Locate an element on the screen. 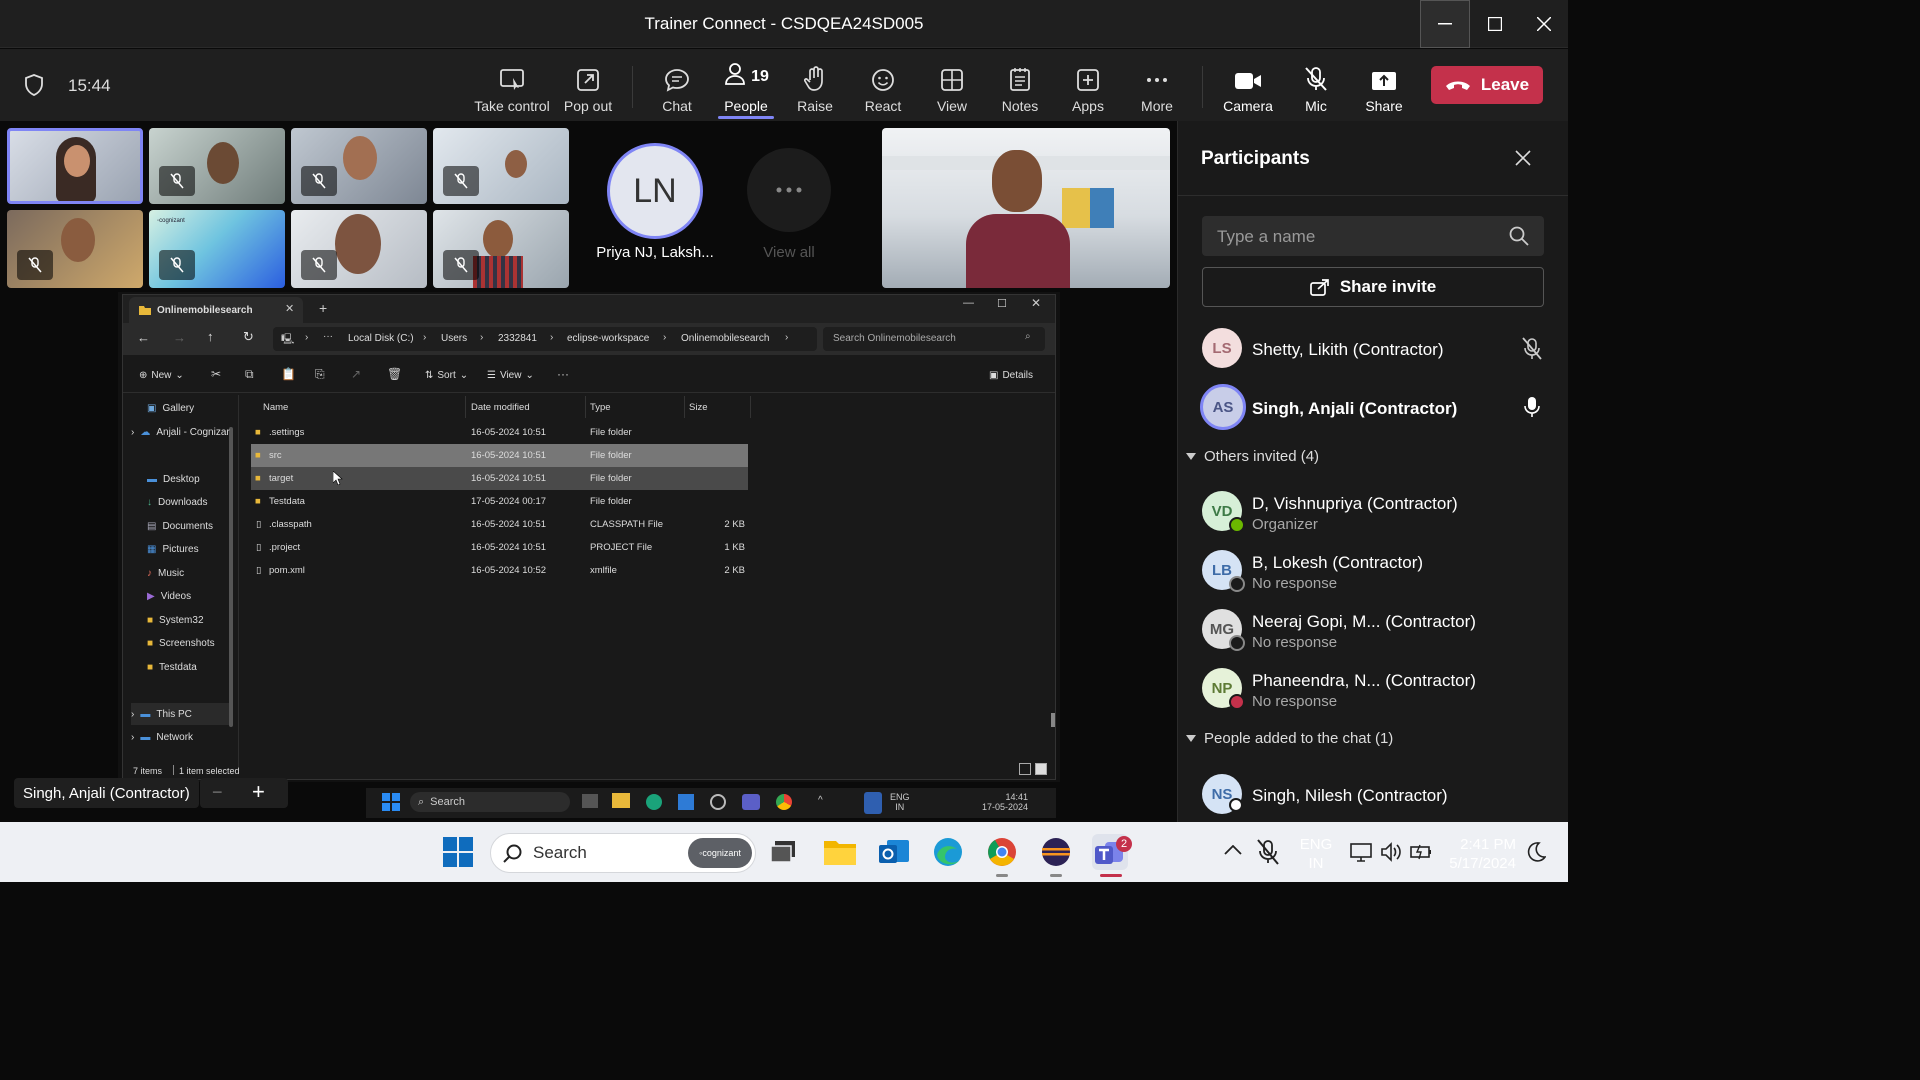 This screenshot has height=1080, width=1920. apps-button: Apps is located at coordinates (1088, 86).